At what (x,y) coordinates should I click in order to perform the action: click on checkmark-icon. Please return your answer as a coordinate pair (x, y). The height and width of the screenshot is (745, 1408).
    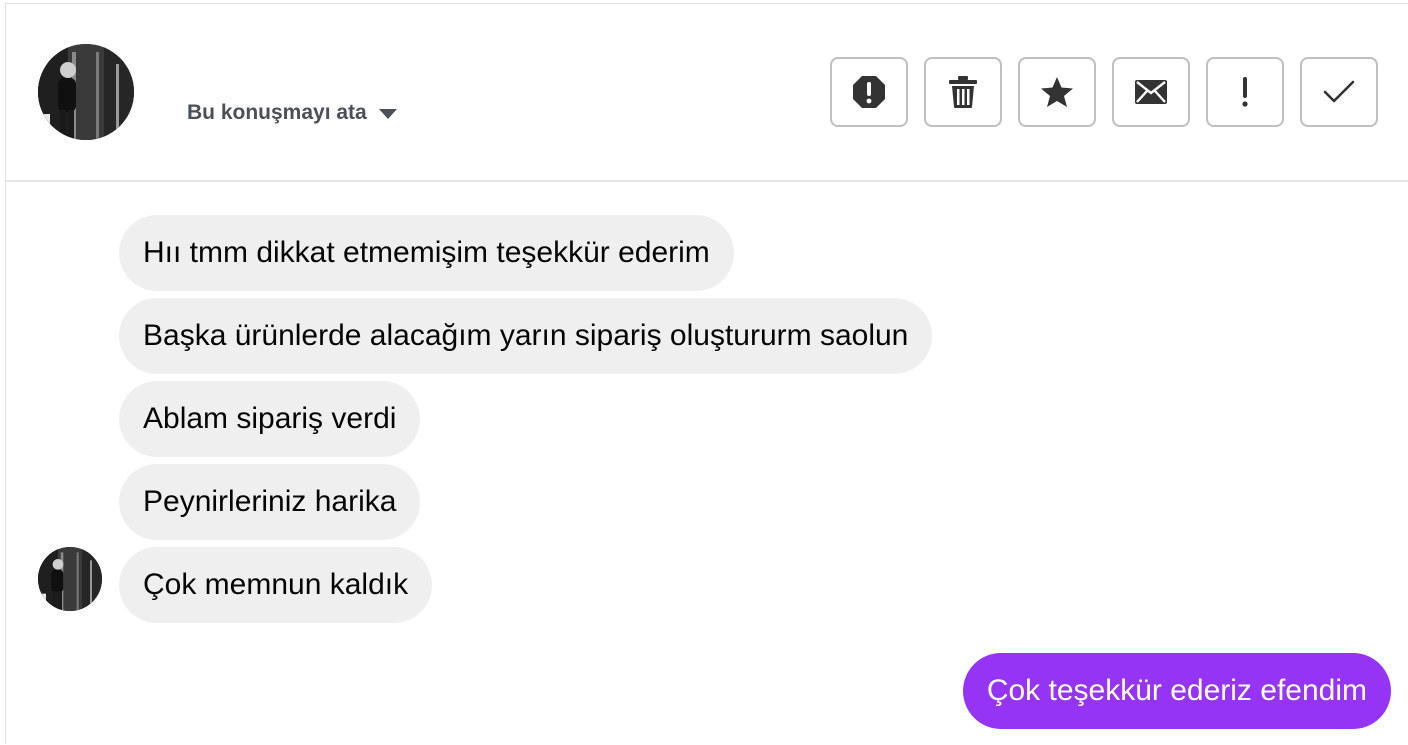
    Looking at the image, I should click on (1339, 91).